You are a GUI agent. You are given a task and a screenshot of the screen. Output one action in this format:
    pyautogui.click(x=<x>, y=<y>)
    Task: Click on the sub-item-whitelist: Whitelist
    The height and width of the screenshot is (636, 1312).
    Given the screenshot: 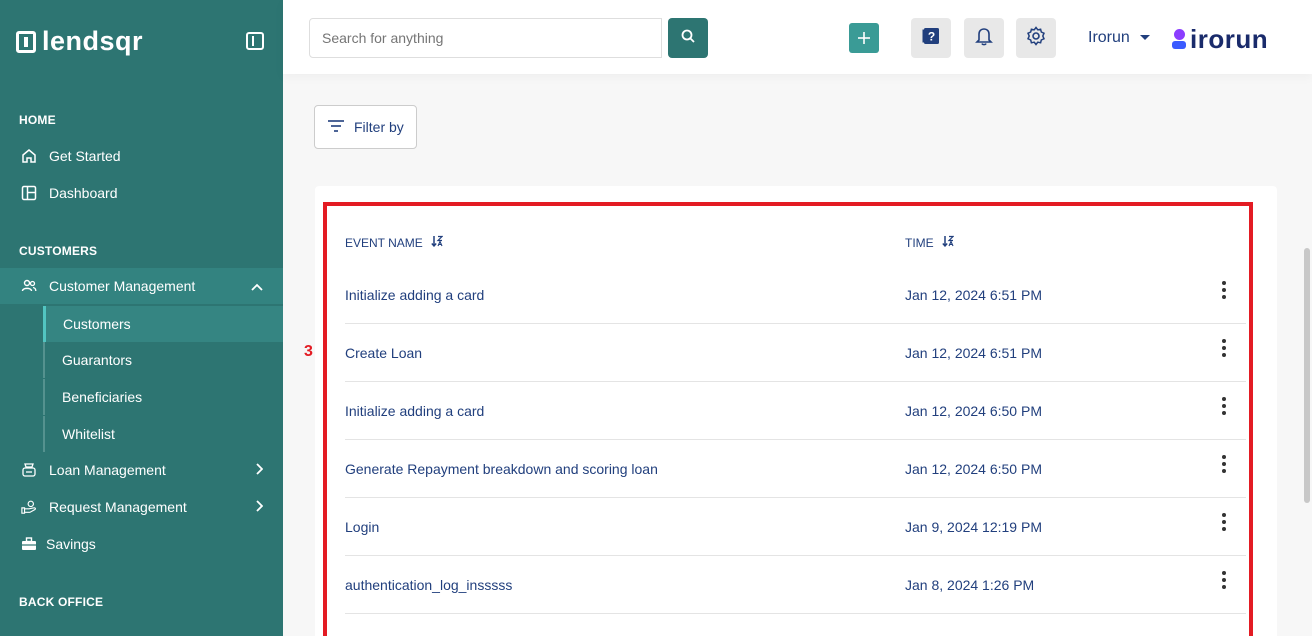 What is the action you would take?
    pyautogui.click(x=163, y=434)
    